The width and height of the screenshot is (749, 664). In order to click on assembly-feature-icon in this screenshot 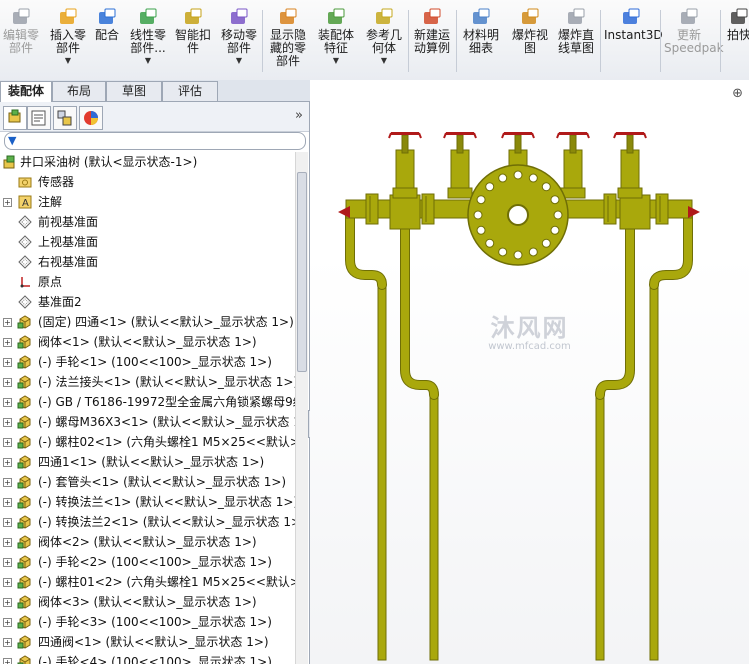, I will do `click(336, 16)`.